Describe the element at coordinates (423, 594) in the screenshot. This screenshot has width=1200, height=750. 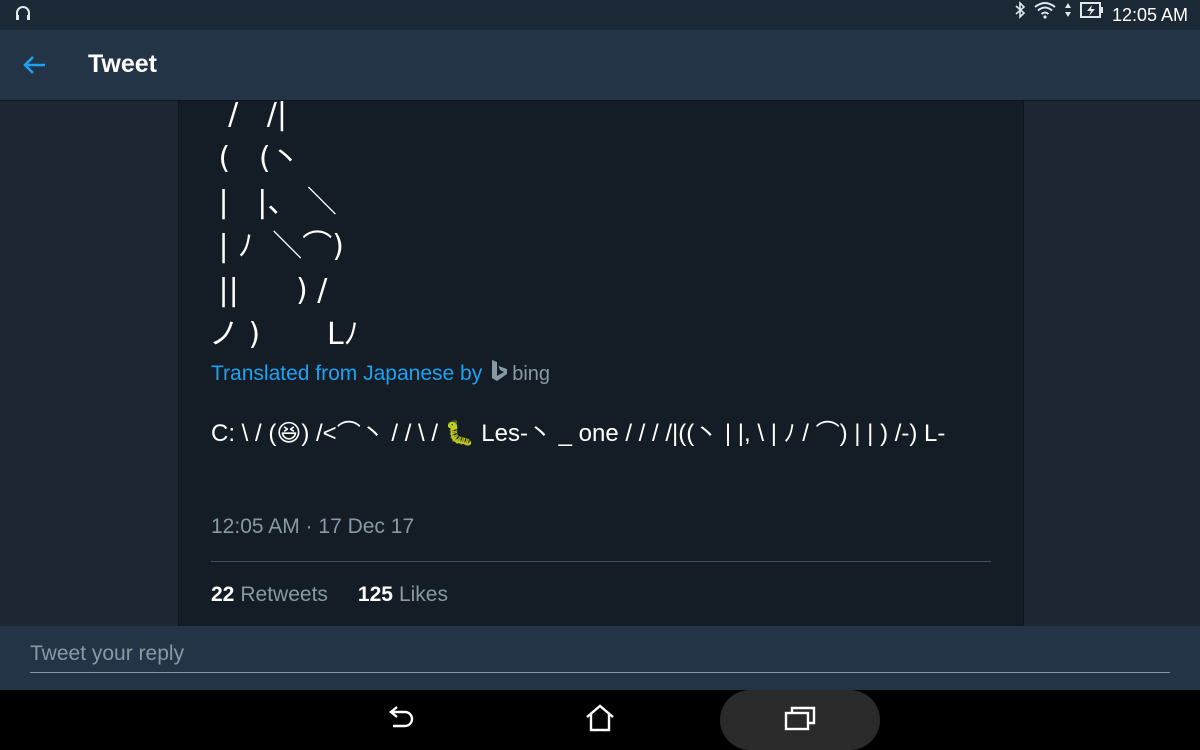
I see `likes-label: Likes` at that location.